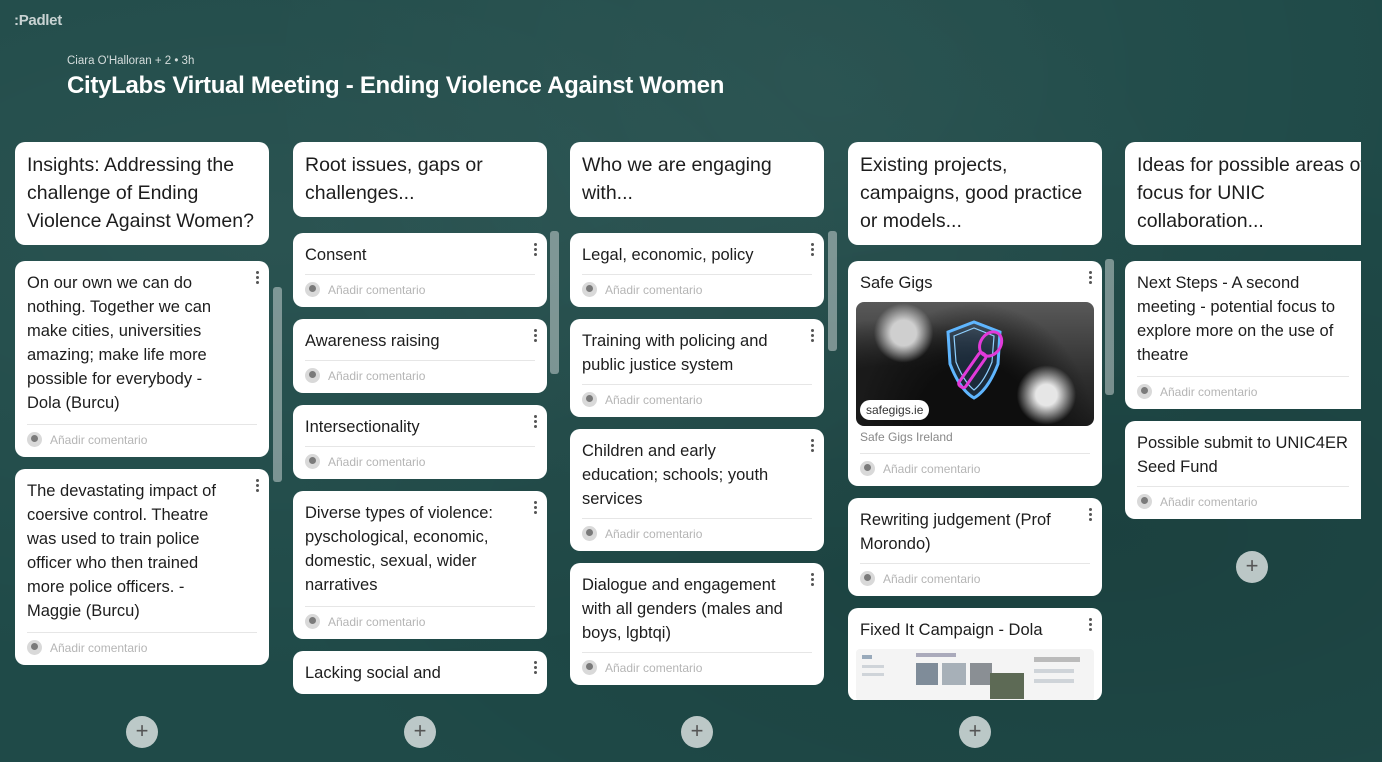 The width and height of the screenshot is (1382, 762). I want to click on post-text: Consent, so click(336, 255).